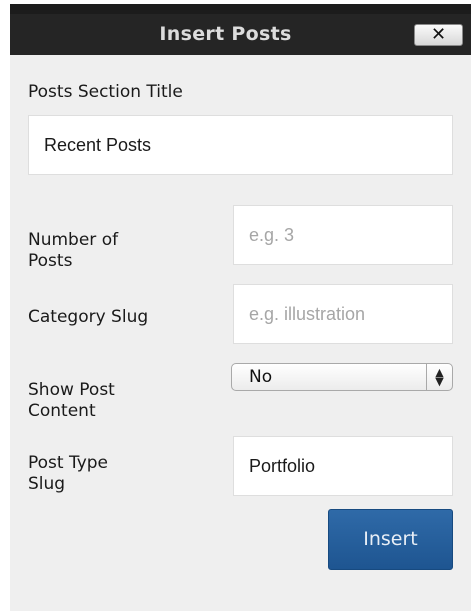 The image size is (471, 611). What do you see at coordinates (68, 474) in the screenshot?
I see `post-type-slug-label: Post Type Slug` at bounding box center [68, 474].